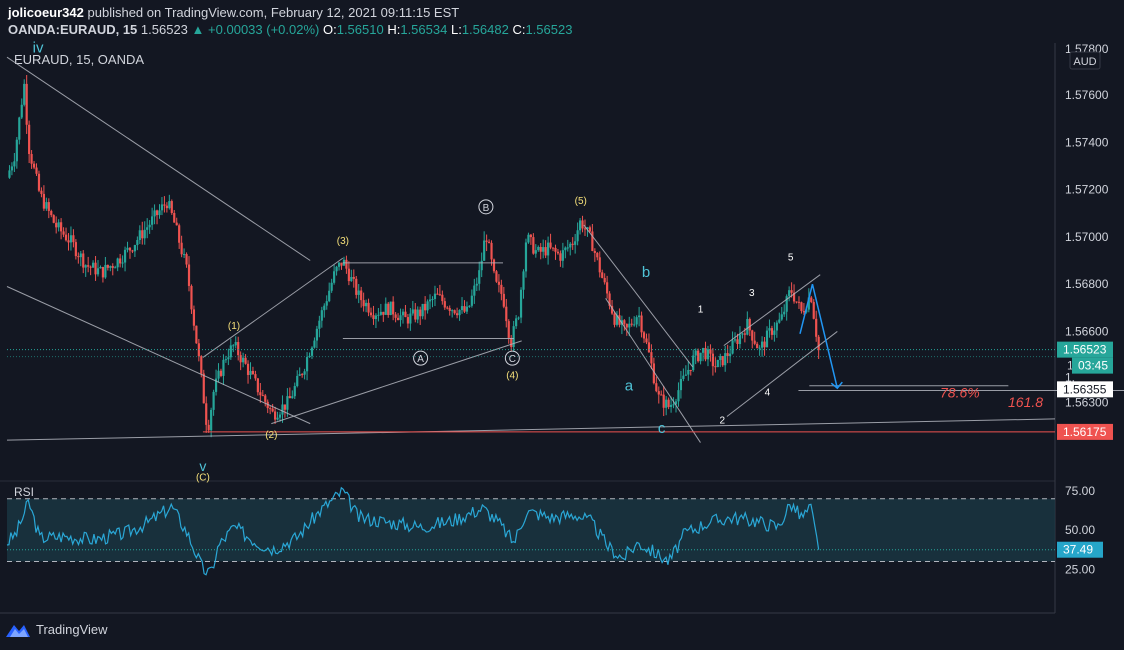  I want to click on wave-label: (2), so click(271, 435).